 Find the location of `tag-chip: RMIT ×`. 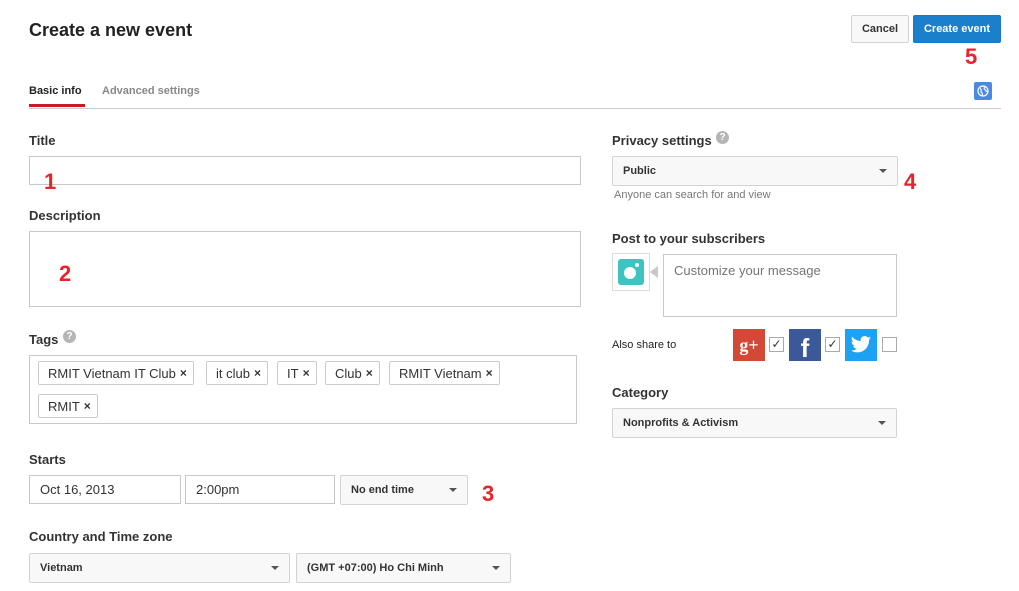

tag-chip: RMIT × is located at coordinates (68, 406).